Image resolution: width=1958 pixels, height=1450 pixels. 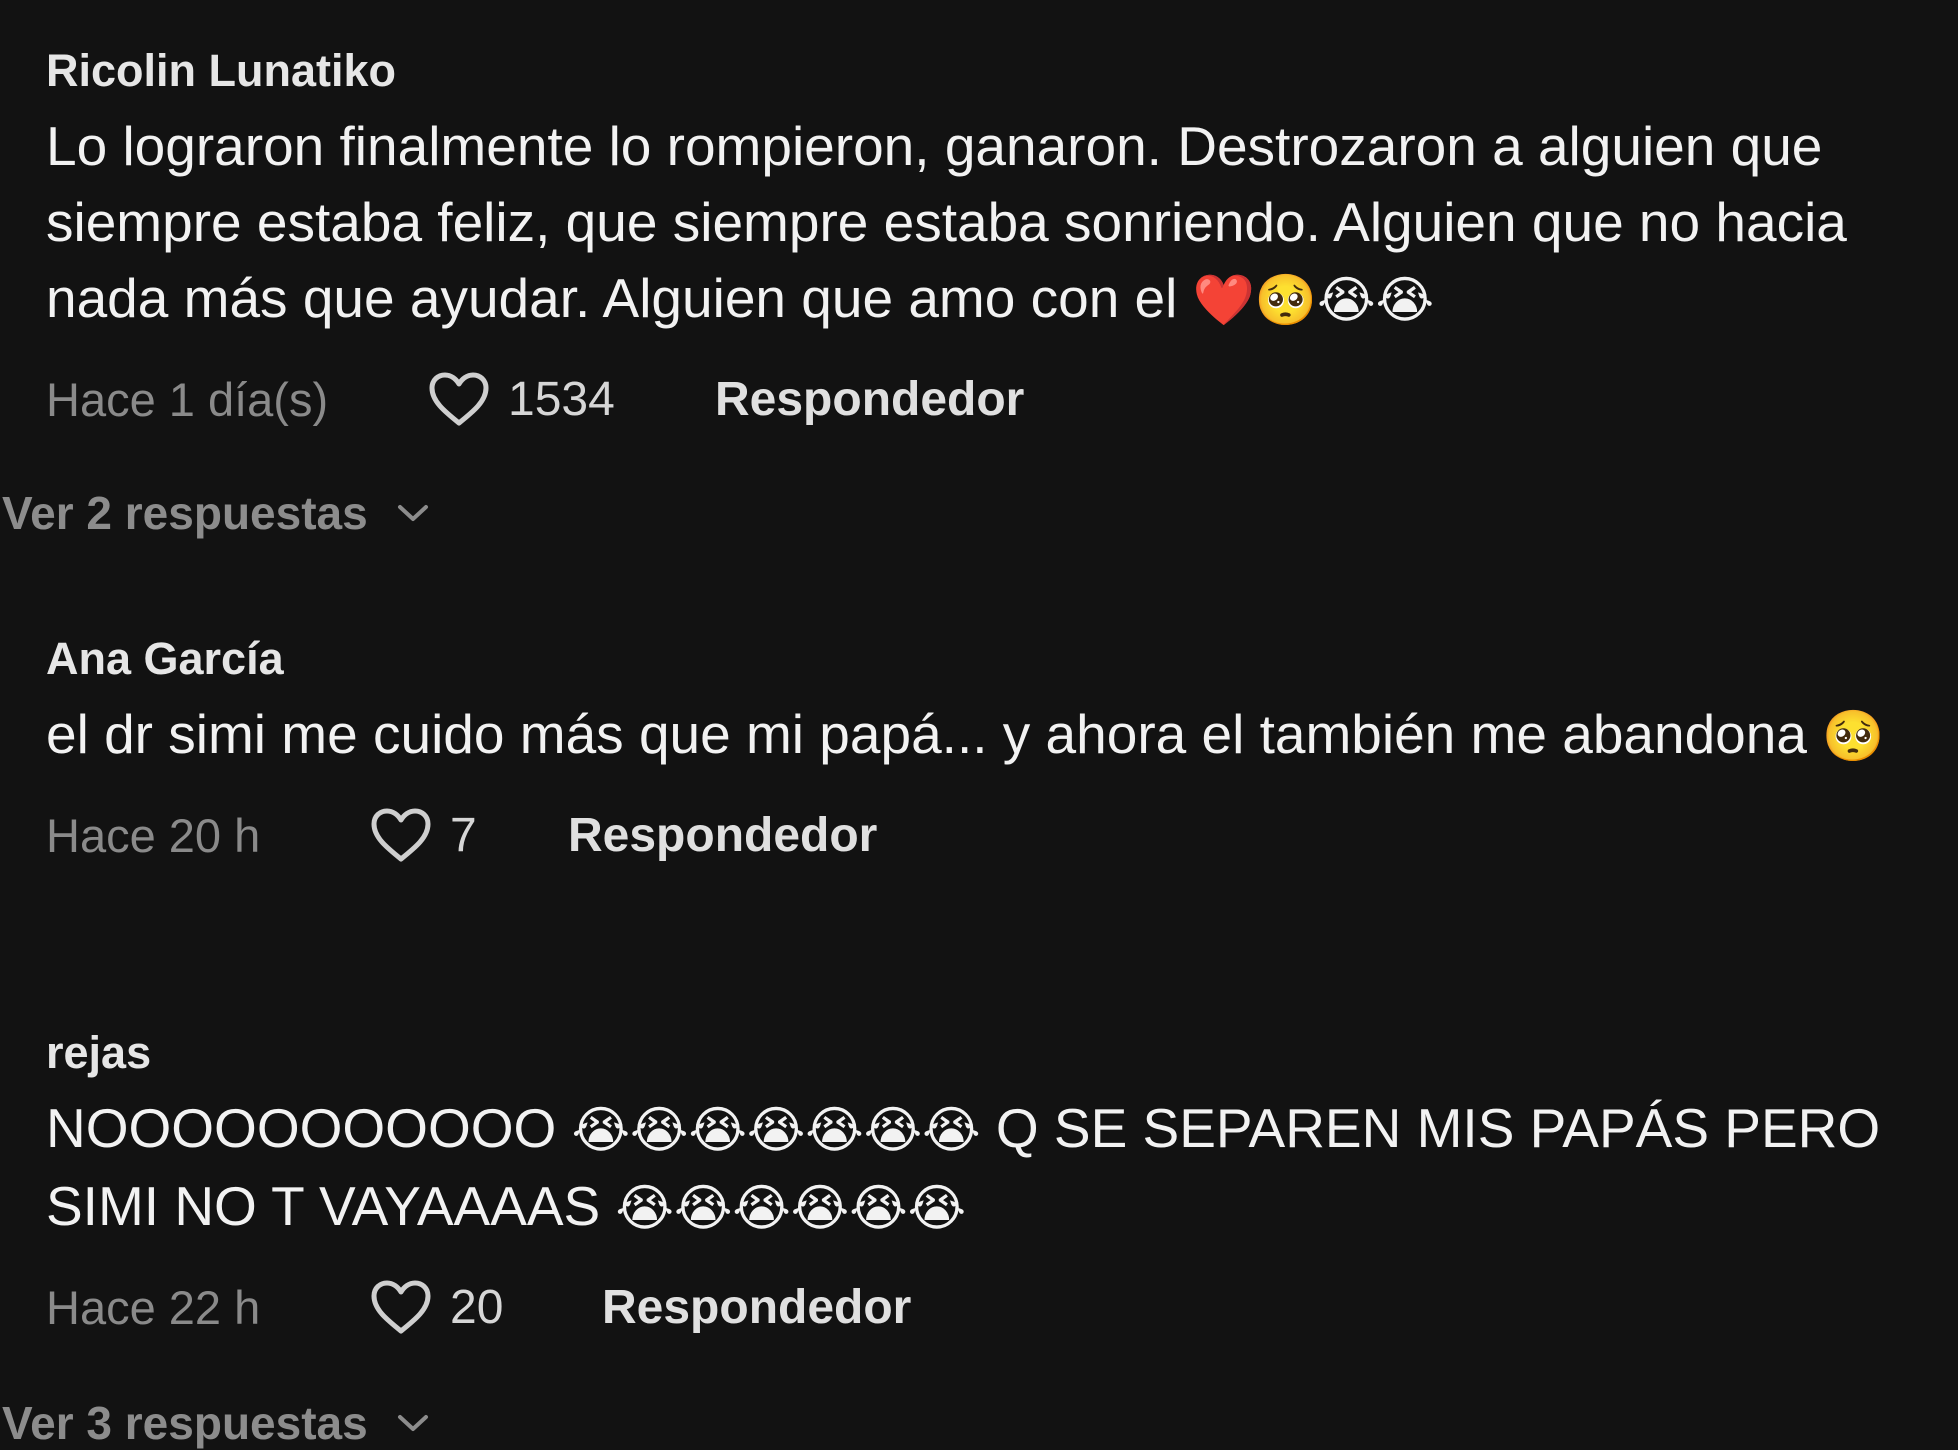 I want to click on view-replies-label: Ver 2 respuestas, so click(x=185, y=513).